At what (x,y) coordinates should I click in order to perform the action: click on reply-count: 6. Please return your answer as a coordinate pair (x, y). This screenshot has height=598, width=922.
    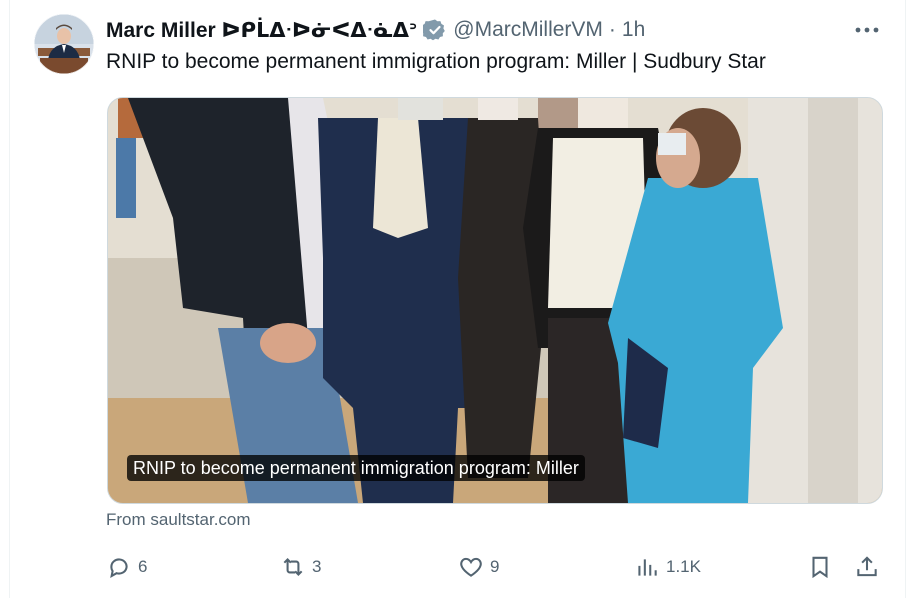
    Looking at the image, I should click on (143, 566).